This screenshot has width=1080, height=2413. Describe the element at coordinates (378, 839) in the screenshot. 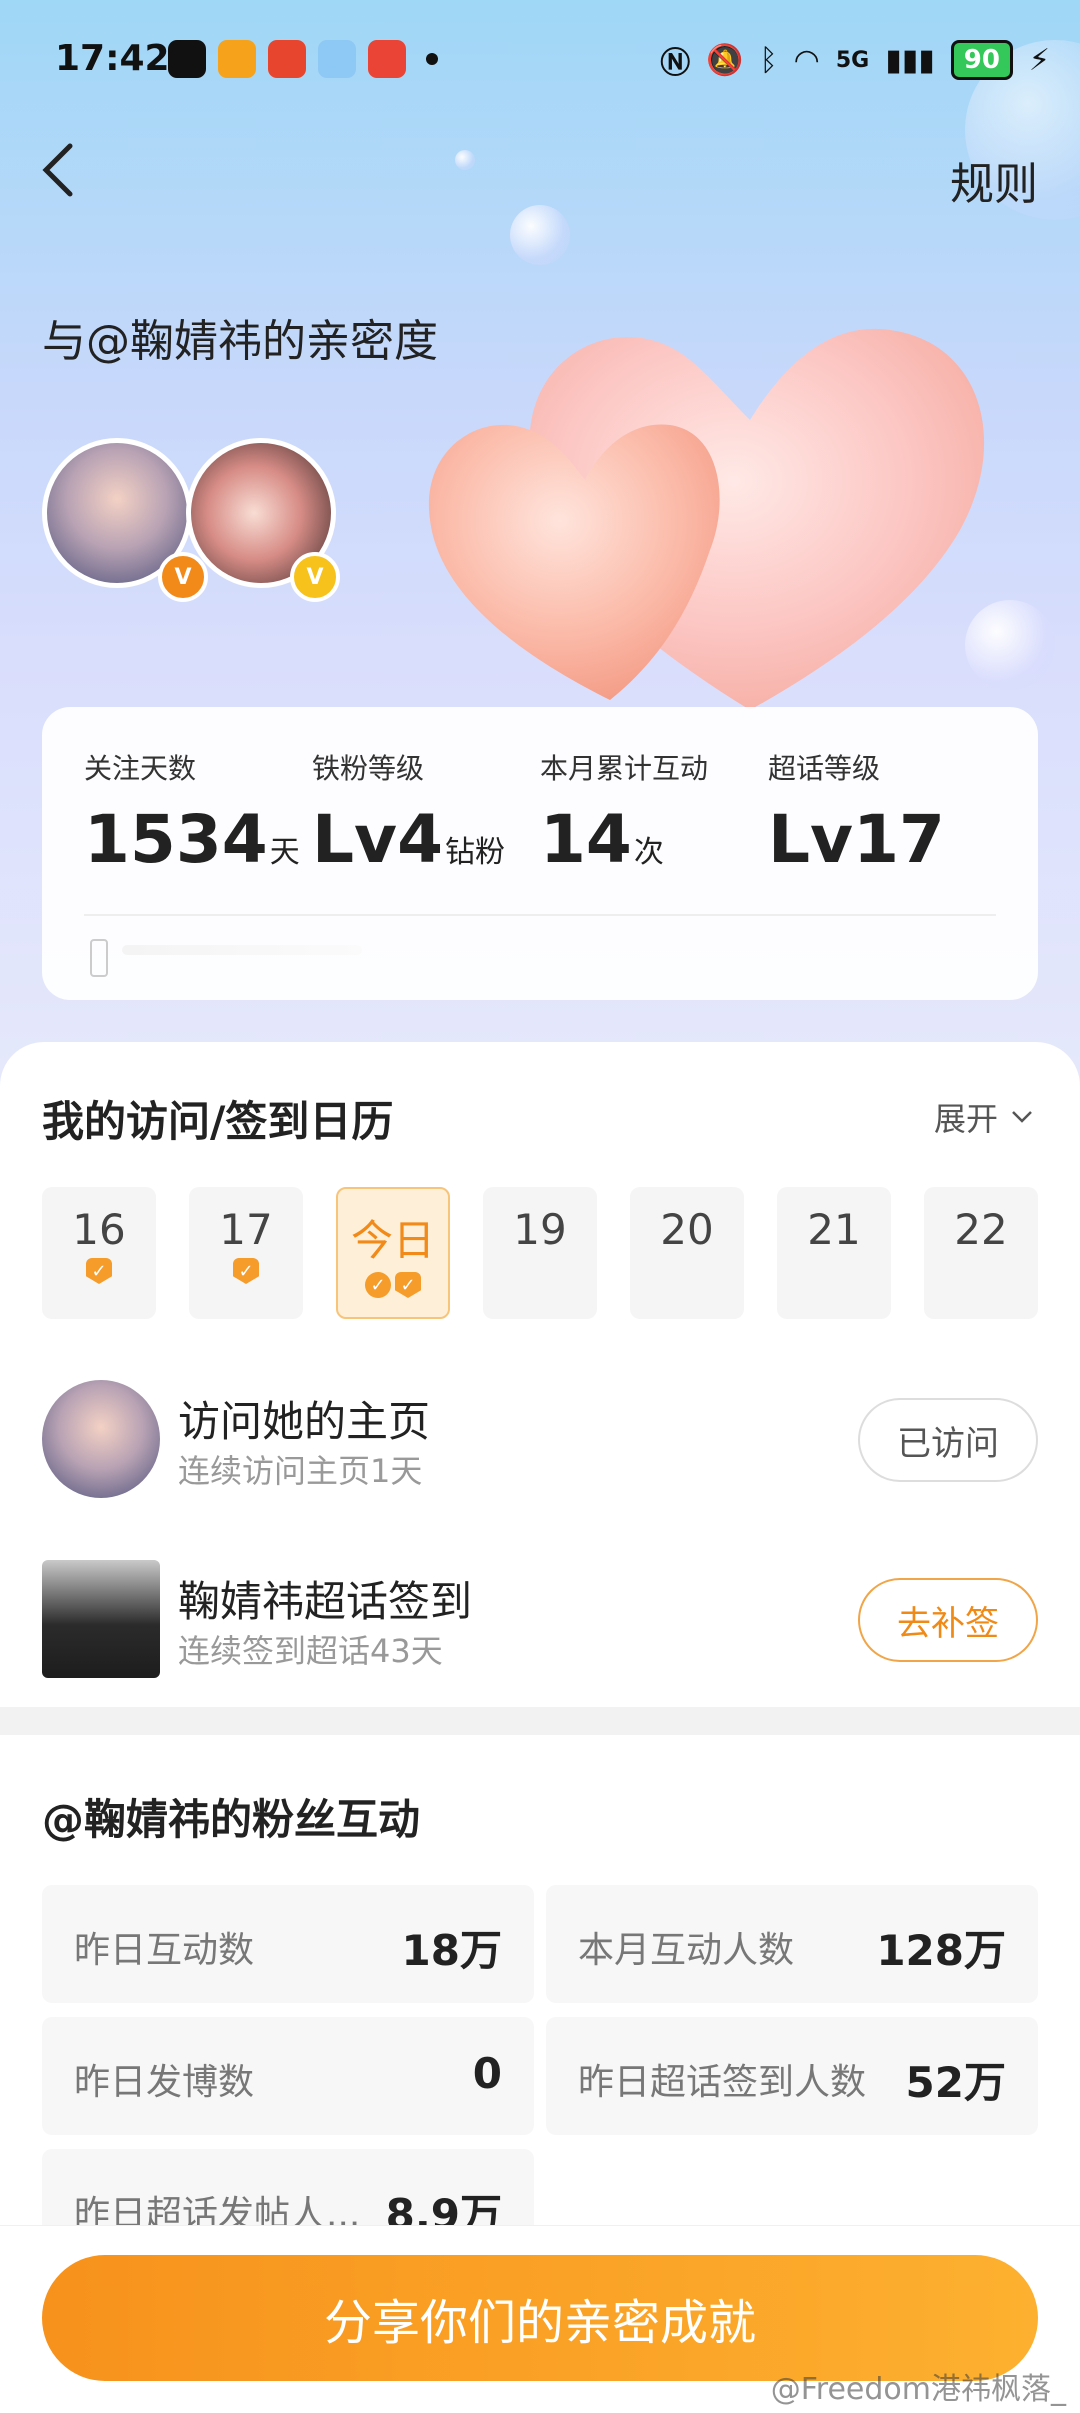

I see `stat-number: Lv4` at that location.